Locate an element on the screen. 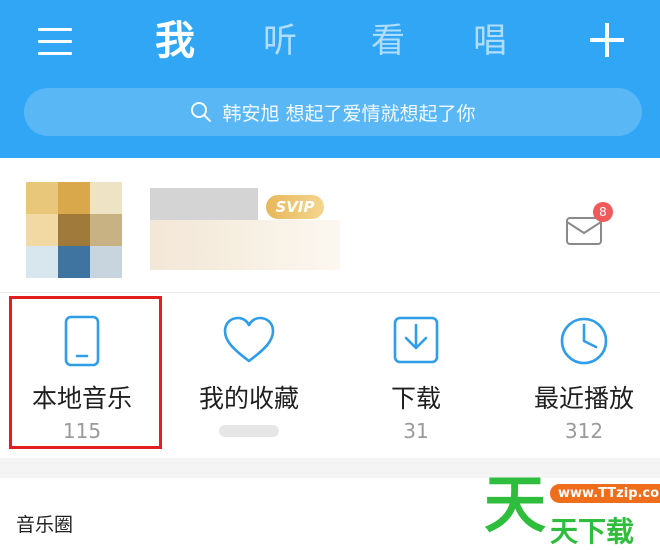  entry-label: 我的收藏 is located at coordinates (248, 398).